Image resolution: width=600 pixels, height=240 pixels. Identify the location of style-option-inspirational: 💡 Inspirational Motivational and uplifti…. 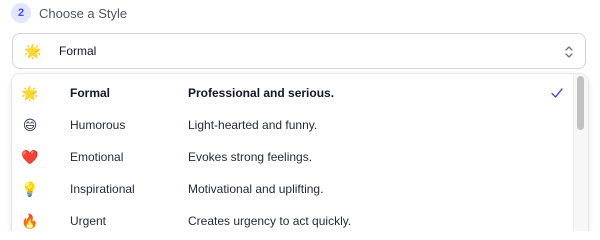
(292, 189).